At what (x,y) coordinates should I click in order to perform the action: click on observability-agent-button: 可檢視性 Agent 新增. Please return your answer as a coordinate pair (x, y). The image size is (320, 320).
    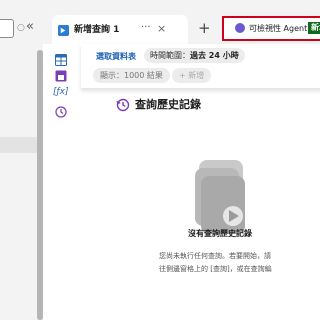
    Looking at the image, I should click on (271, 28).